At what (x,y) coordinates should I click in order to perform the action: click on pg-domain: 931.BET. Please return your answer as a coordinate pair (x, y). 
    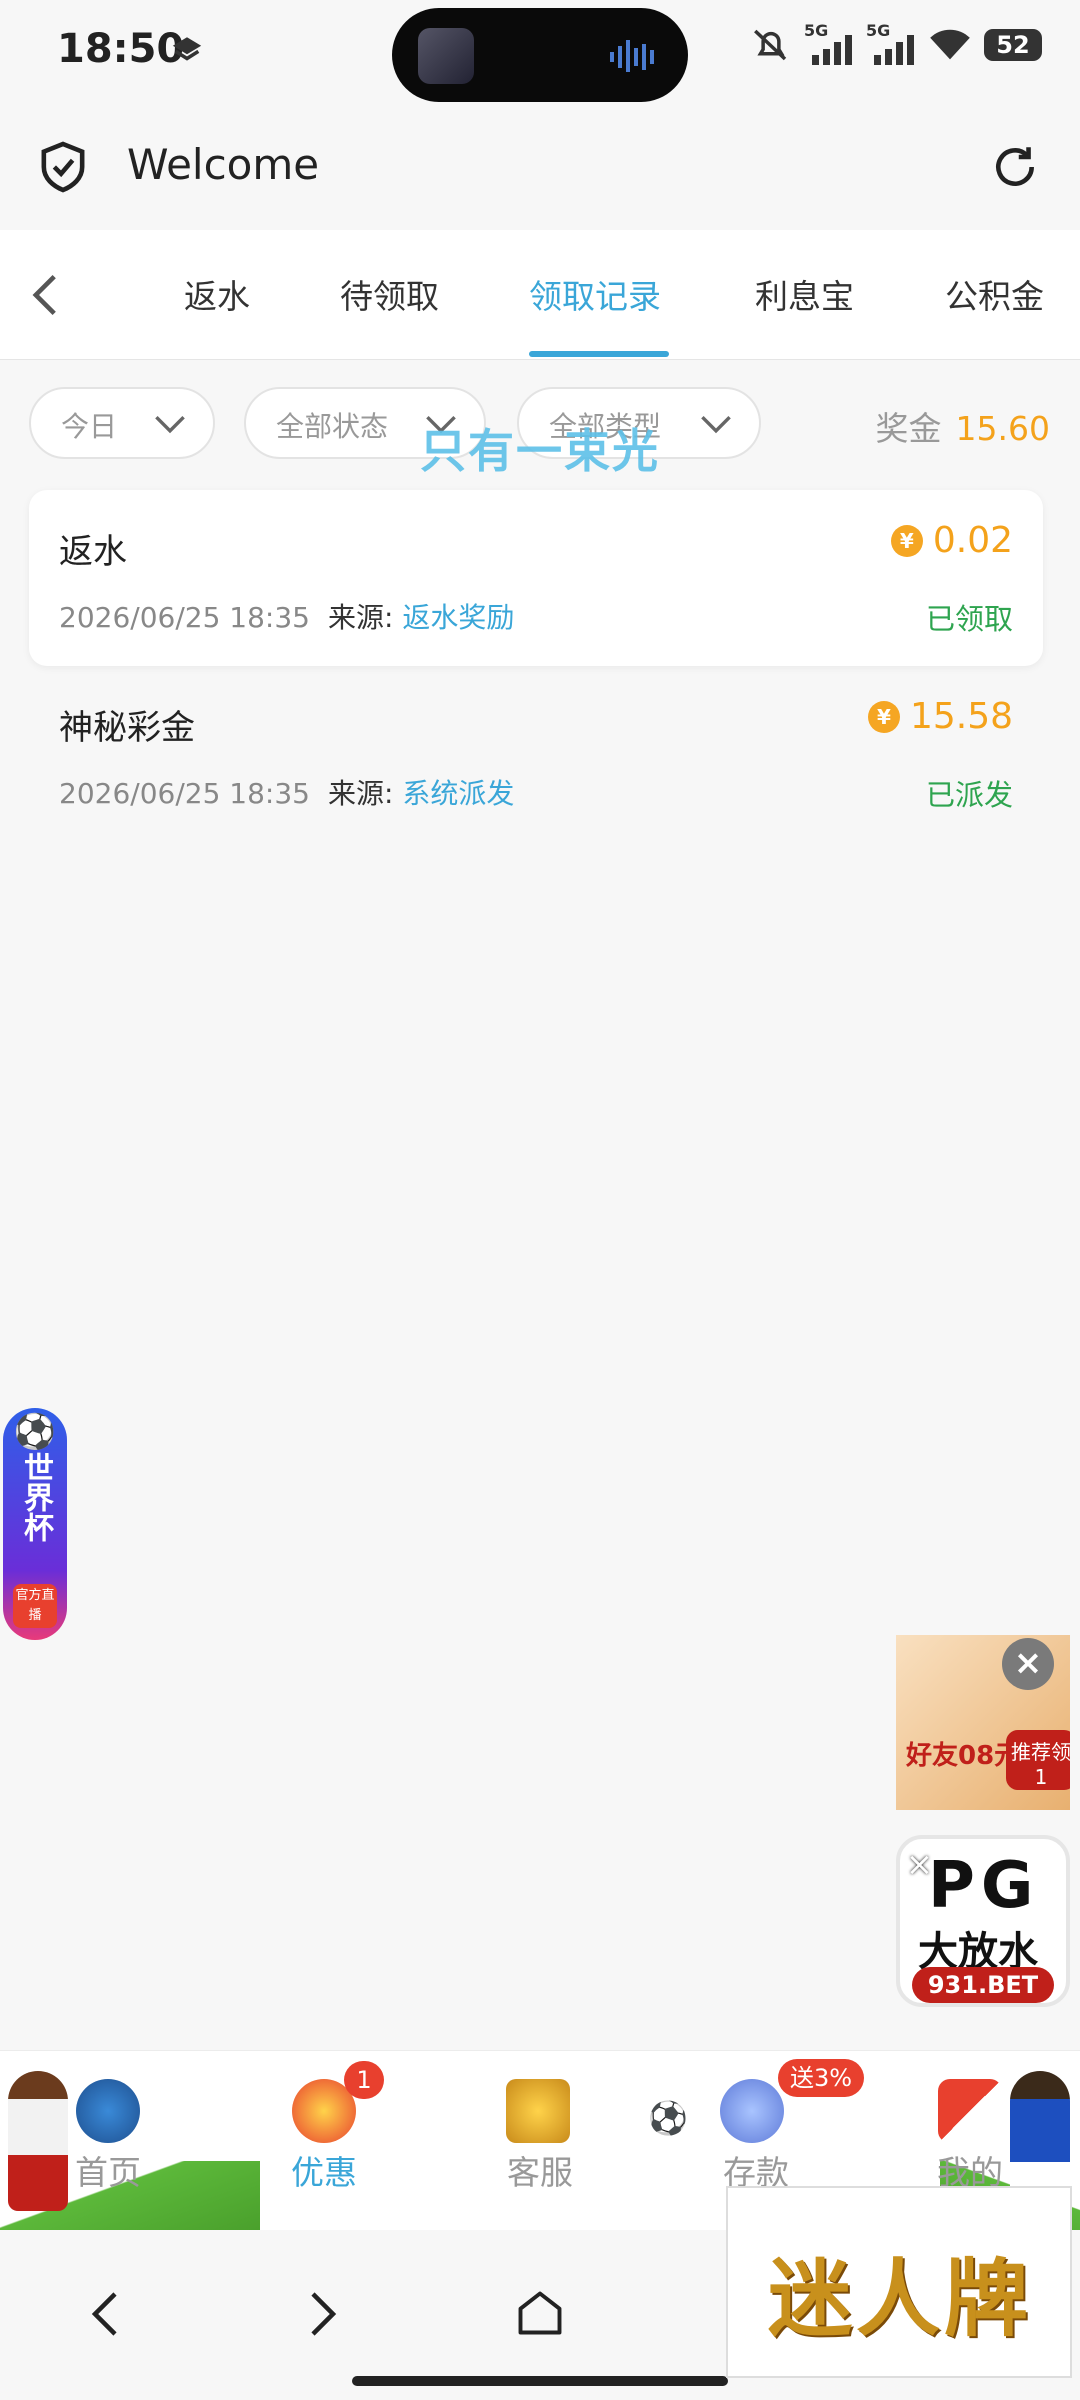
    Looking at the image, I should click on (983, 1985).